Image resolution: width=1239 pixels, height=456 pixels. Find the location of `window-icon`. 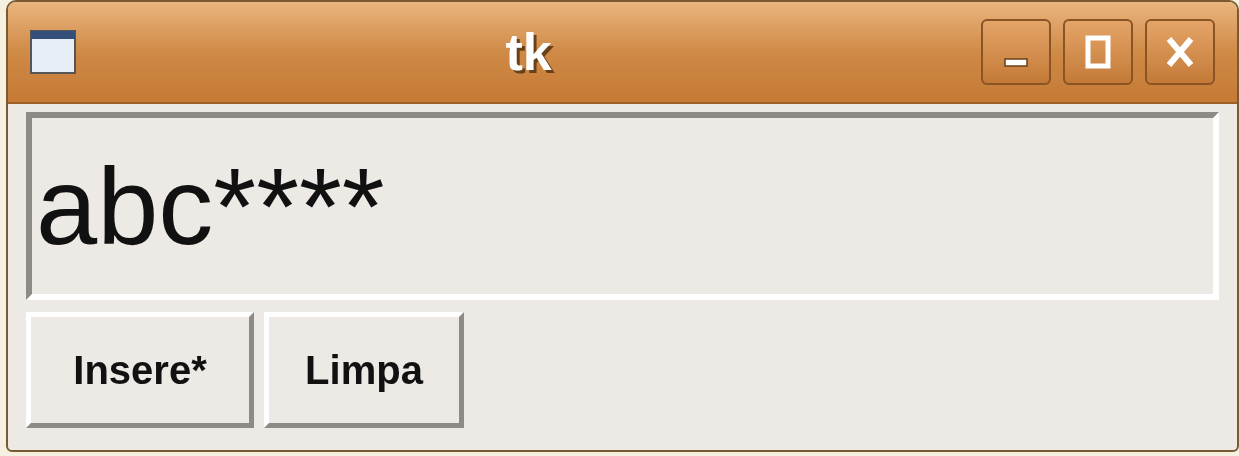

window-icon is located at coordinates (53, 52).